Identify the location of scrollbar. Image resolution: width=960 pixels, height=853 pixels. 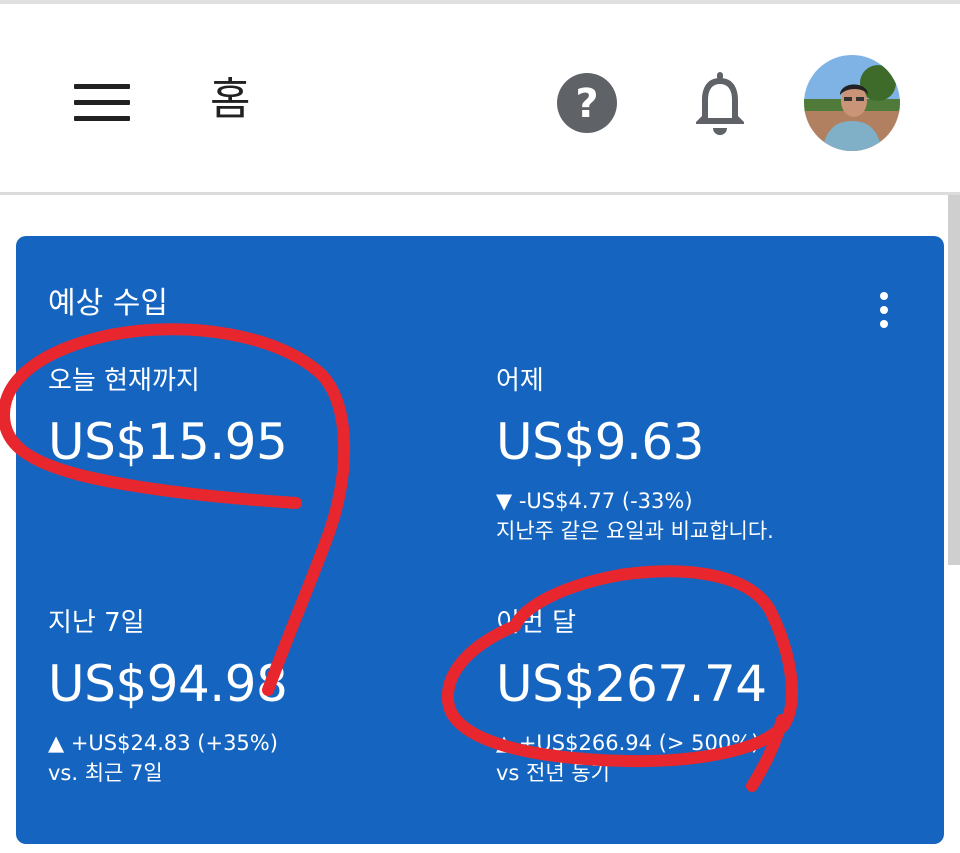
(954, 380).